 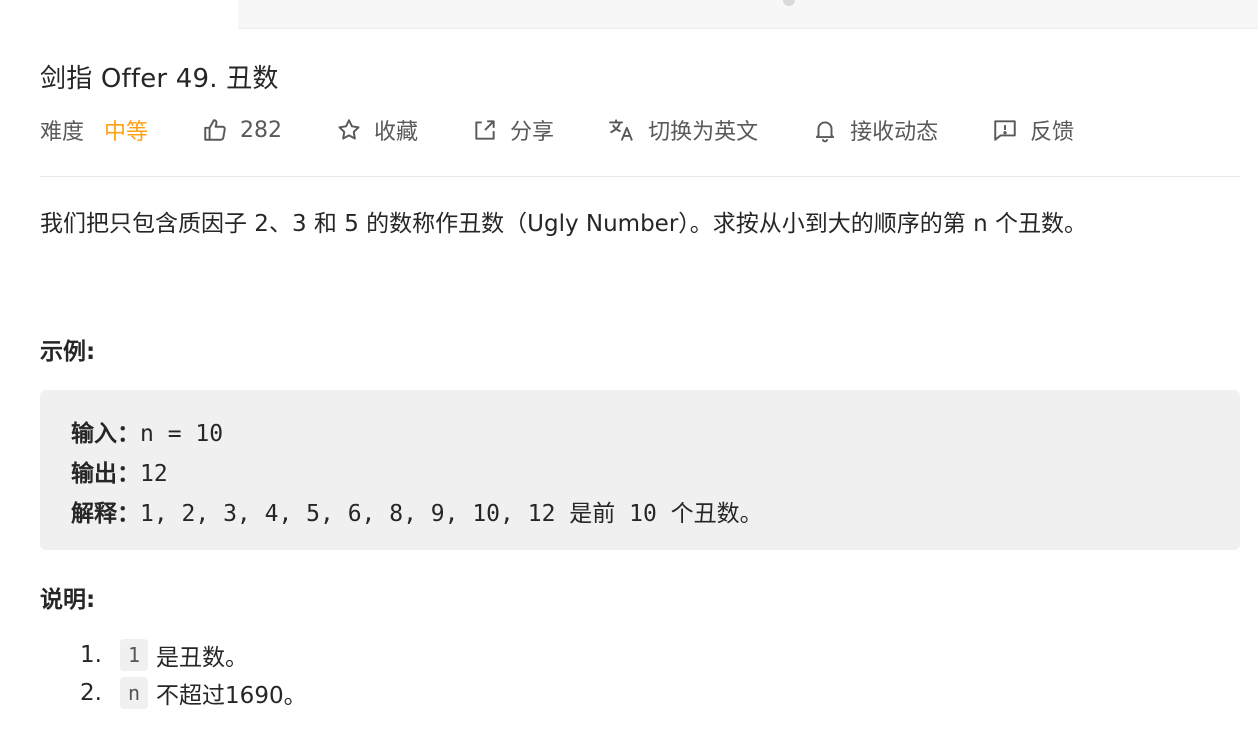 What do you see at coordinates (894, 132) in the screenshot?
I see `subscribe-label: 接收动态` at bounding box center [894, 132].